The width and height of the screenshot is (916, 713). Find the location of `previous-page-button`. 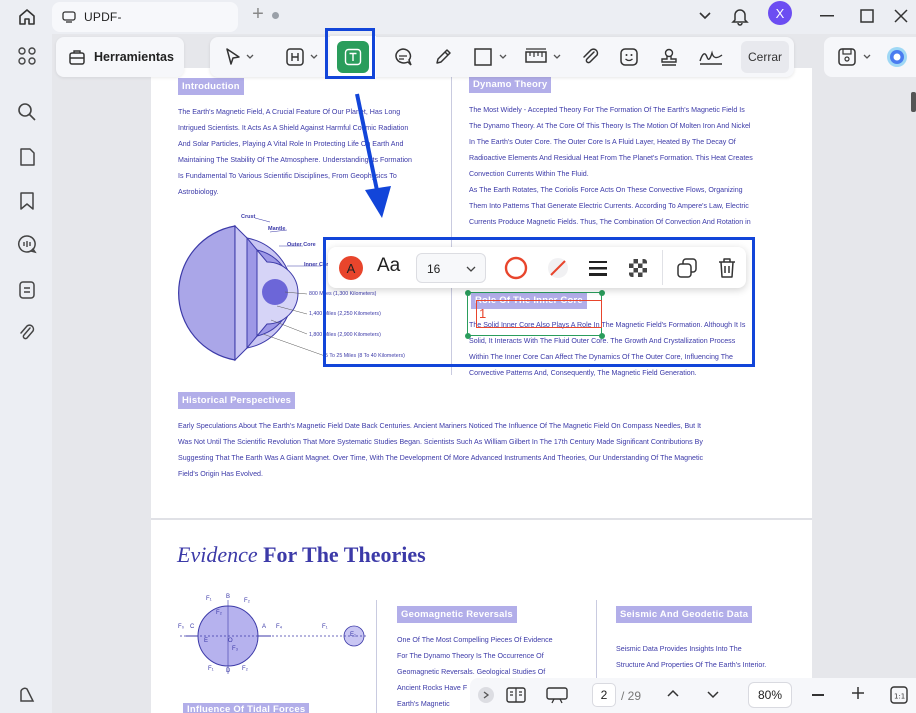

previous-page-button is located at coordinates (673, 693).